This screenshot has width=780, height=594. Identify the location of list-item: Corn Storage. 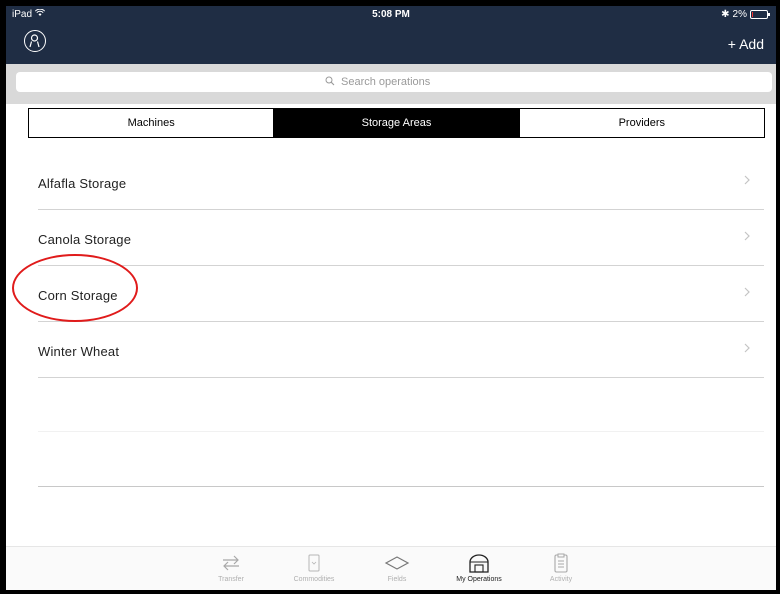
(391, 294).